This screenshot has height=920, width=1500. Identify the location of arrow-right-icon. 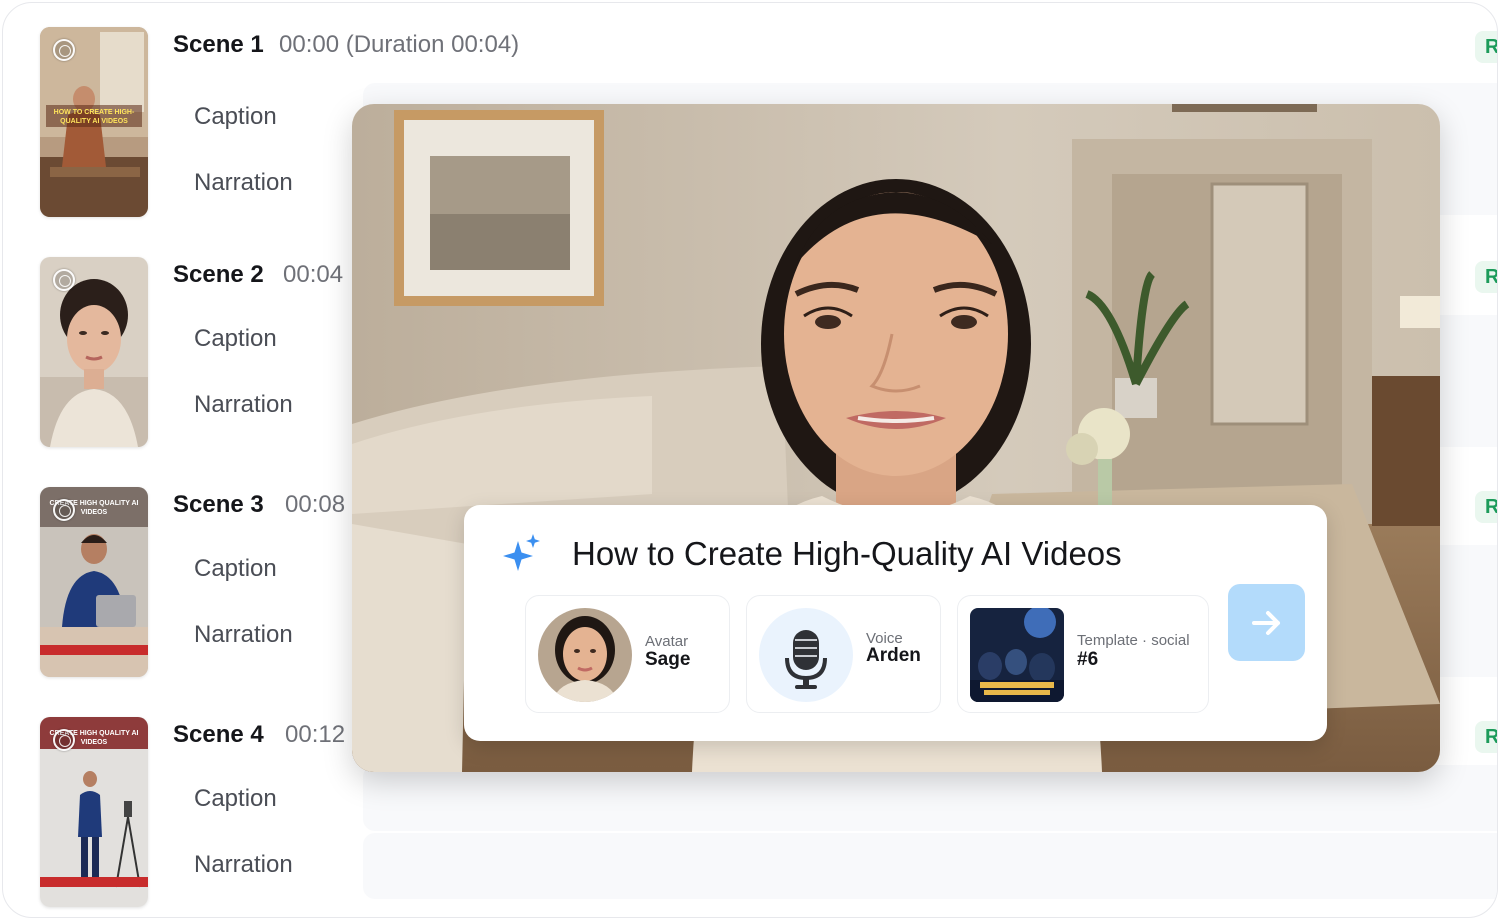
(1265, 622).